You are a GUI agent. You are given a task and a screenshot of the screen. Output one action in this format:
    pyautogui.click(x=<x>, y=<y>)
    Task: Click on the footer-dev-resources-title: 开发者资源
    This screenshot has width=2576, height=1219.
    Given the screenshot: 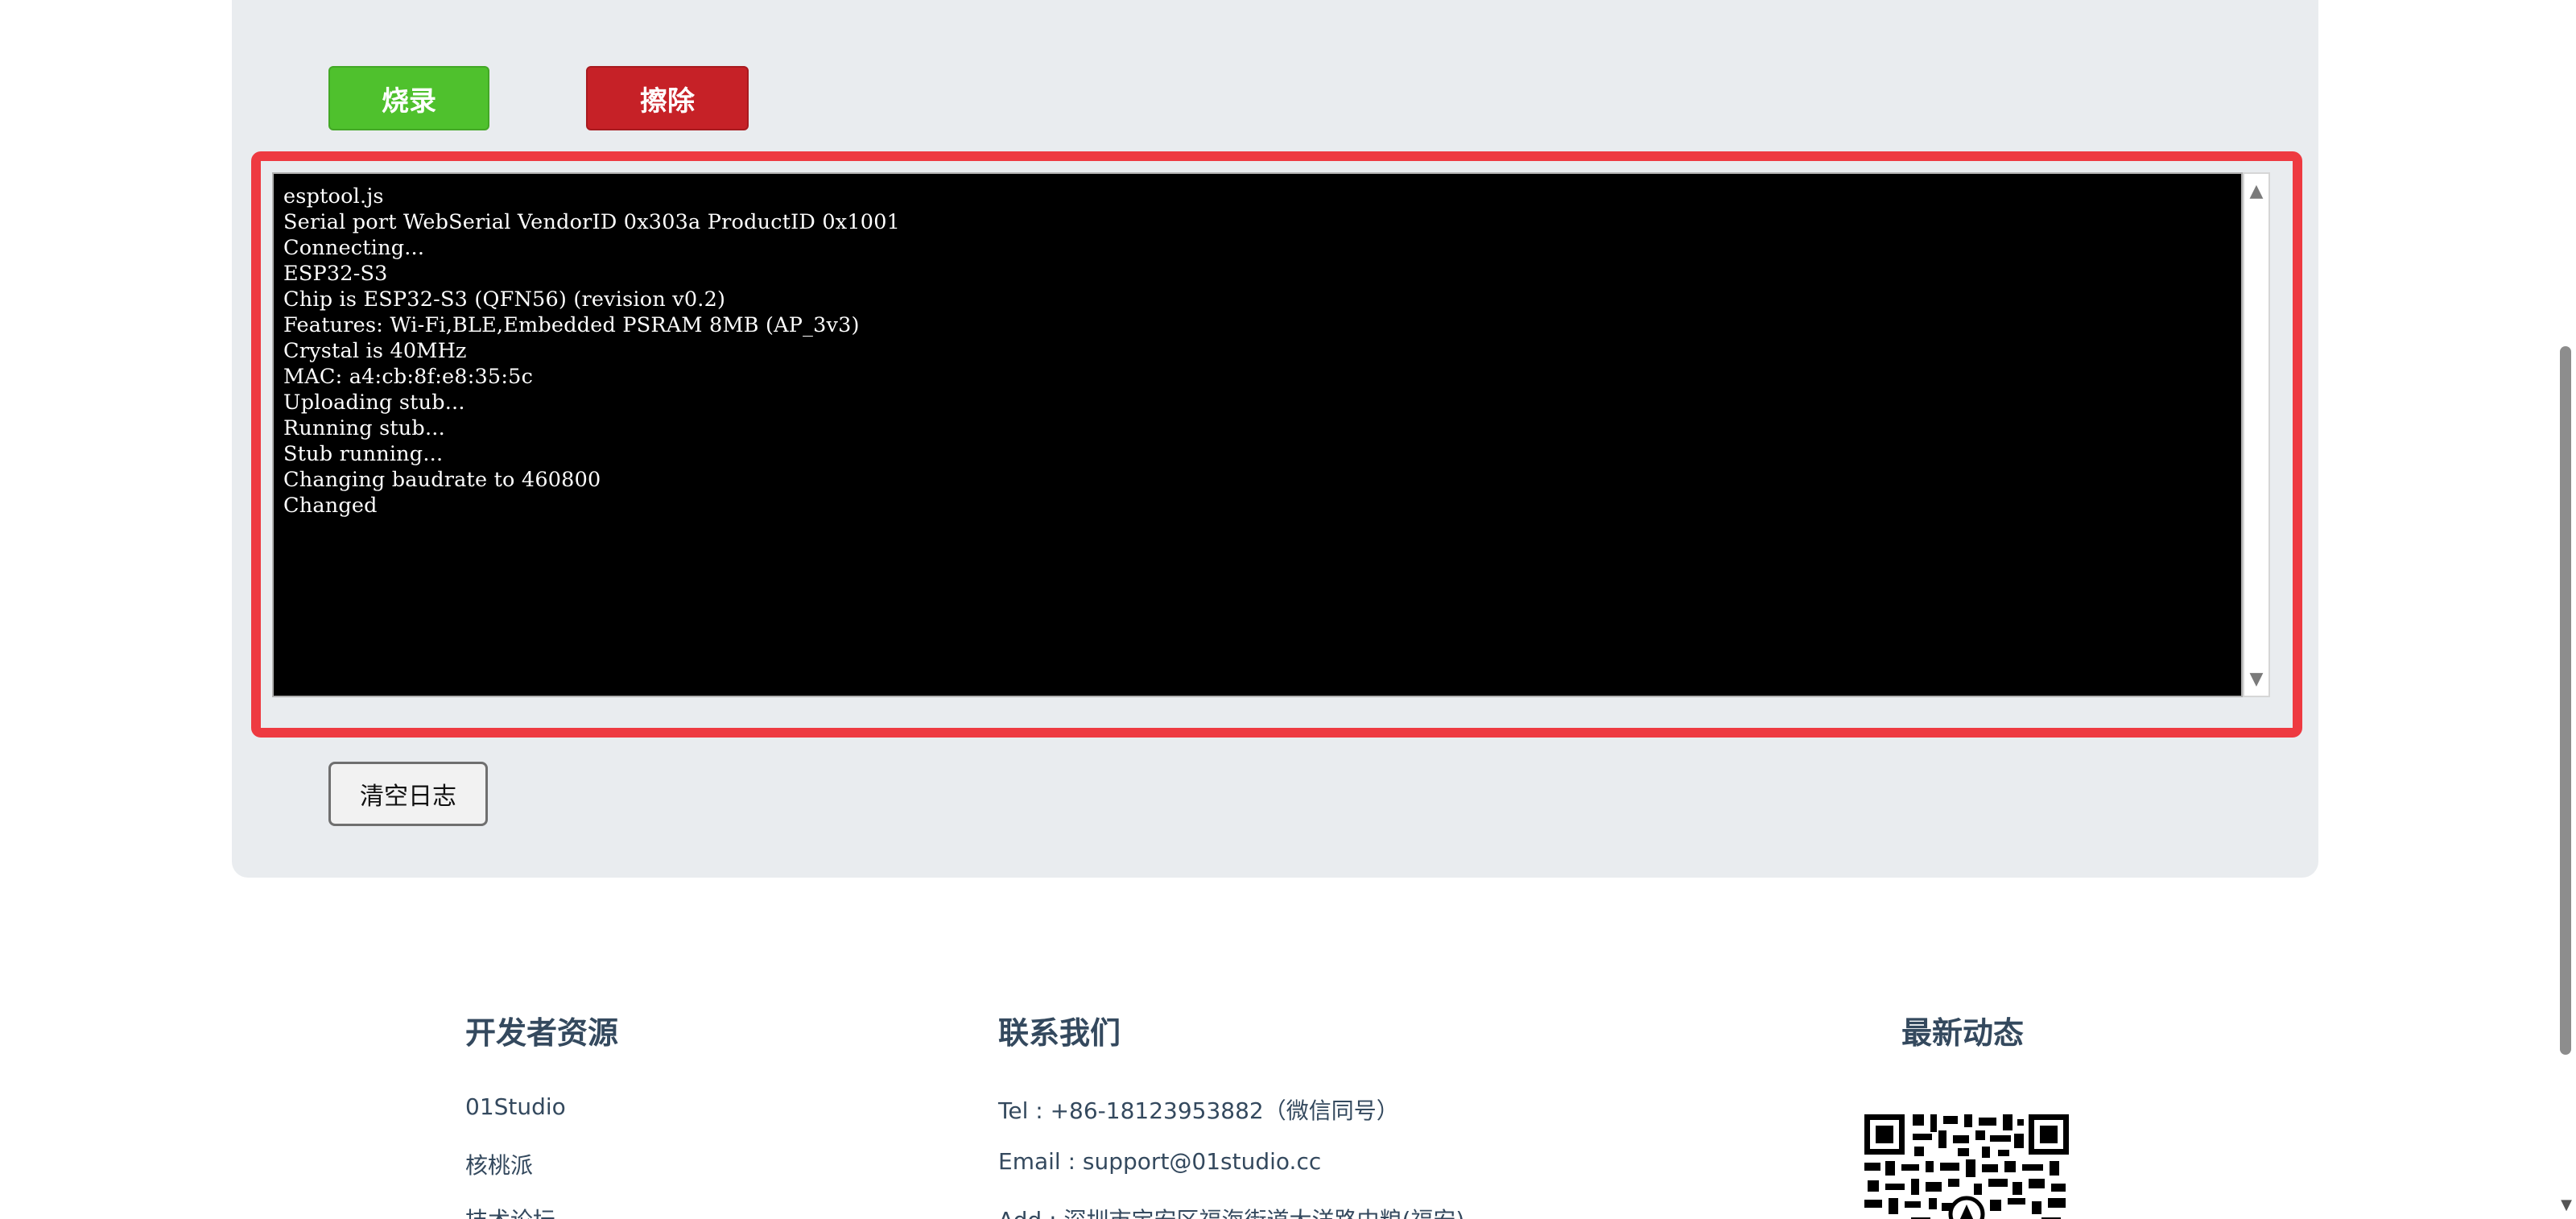 What is the action you would take?
    pyautogui.click(x=542, y=1033)
    